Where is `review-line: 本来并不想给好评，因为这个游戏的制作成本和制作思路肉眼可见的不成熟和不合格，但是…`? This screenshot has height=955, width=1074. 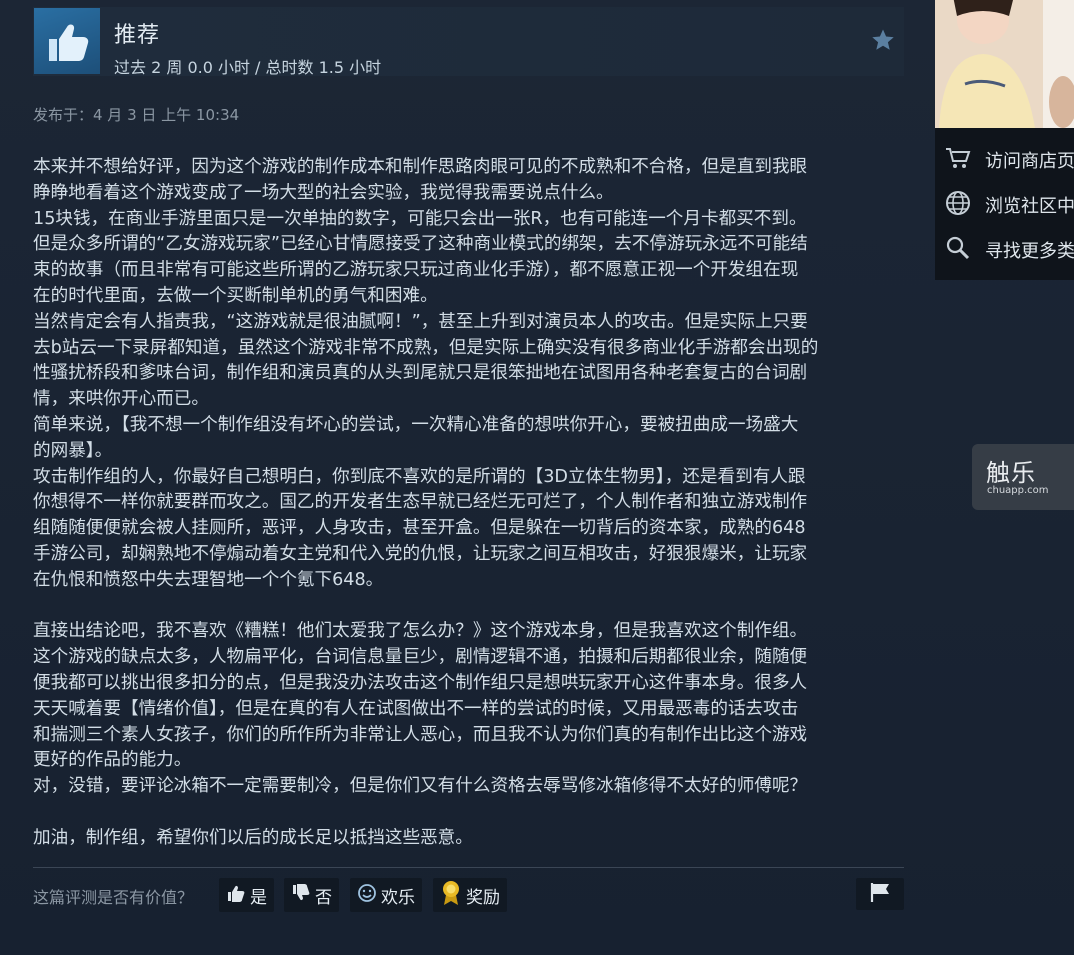
review-line: 本来并不想给好评，因为这个游戏的制作成本和制作思路肉眼可见的不成熟和不合格，但是… is located at coordinates (420, 167).